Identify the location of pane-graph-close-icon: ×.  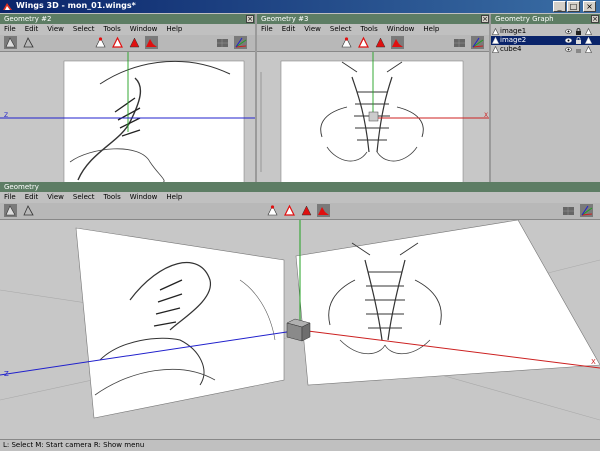
(595, 19).